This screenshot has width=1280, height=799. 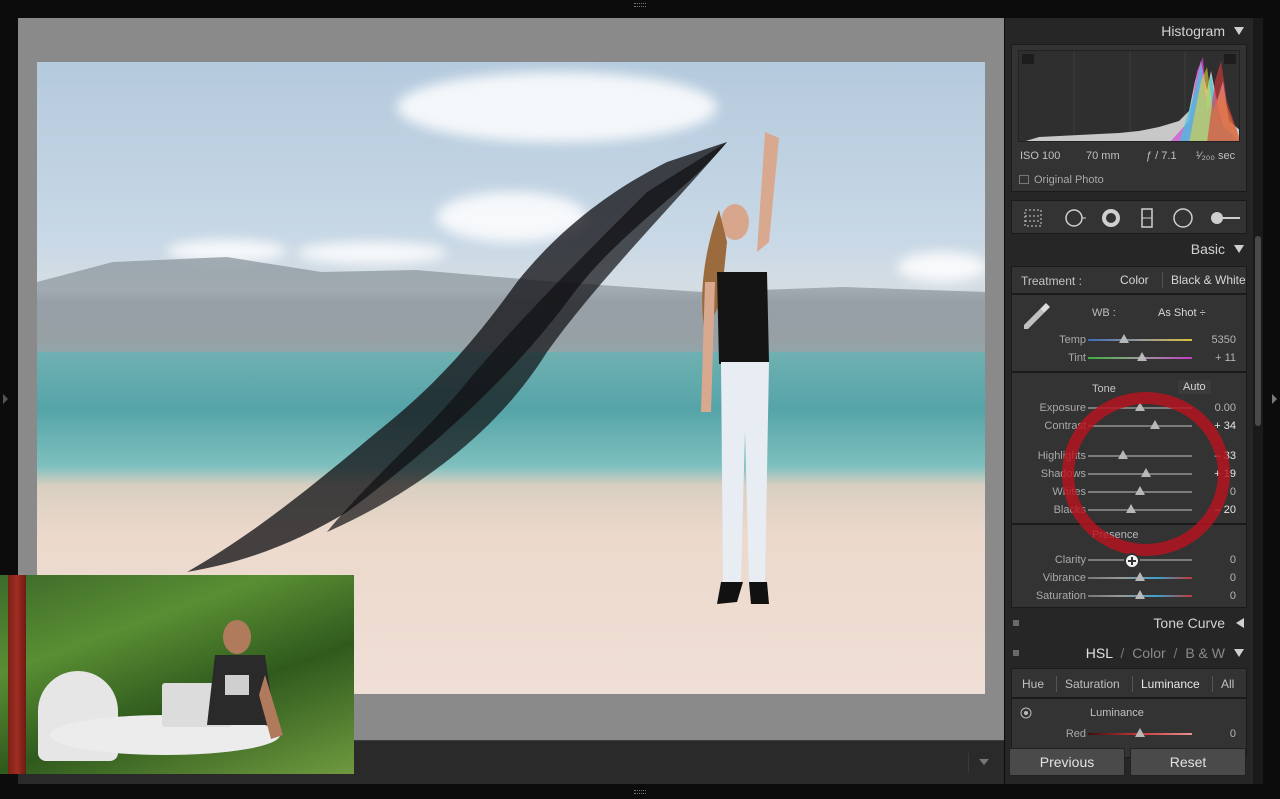 I want to click on iso-readout: ISO 100, so click(x=1040, y=156).